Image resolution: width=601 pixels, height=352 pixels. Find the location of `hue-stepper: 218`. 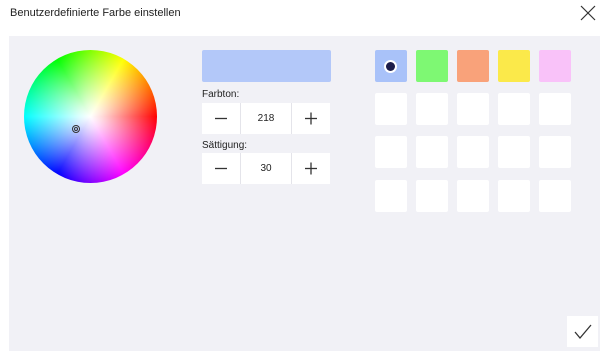

hue-stepper: 218 is located at coordinates (266, 118).